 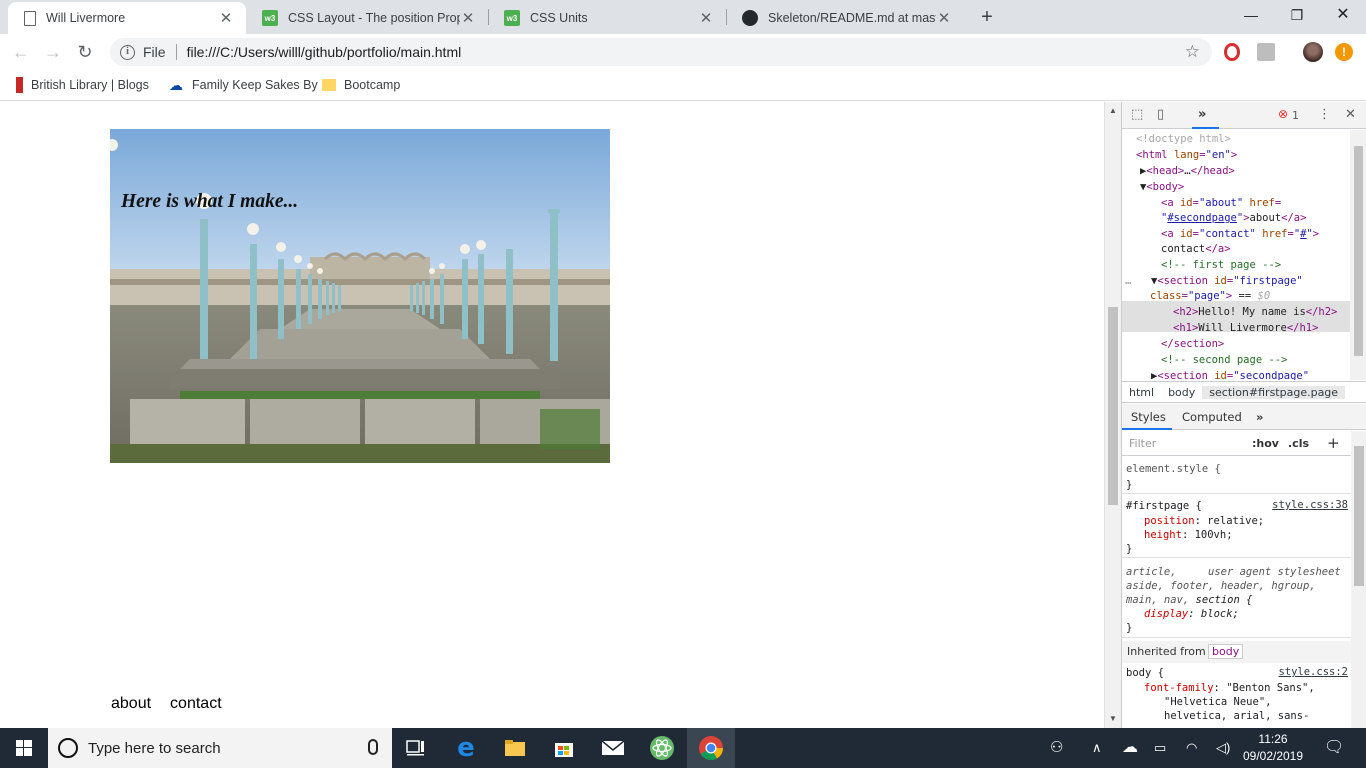 I want to click on reload-button: ↻, so click(x=85, y=52).